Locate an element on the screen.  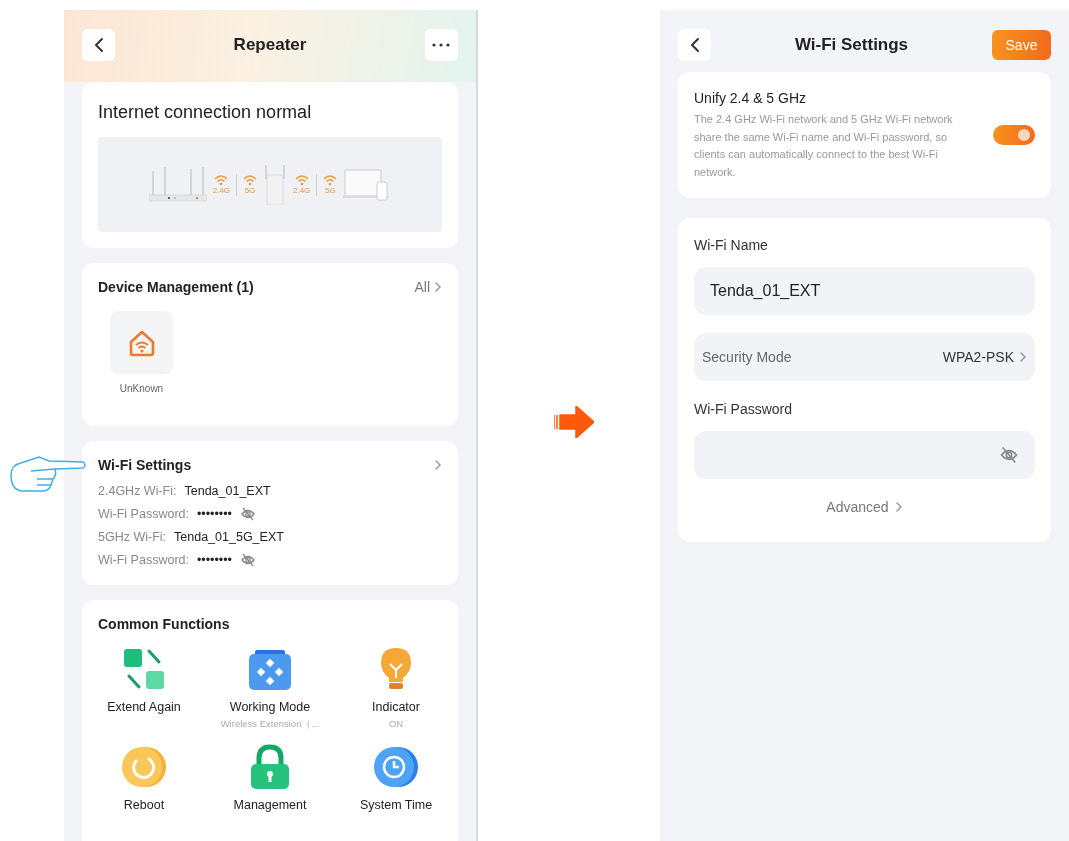
more-button is located at coordinates (441, 45).